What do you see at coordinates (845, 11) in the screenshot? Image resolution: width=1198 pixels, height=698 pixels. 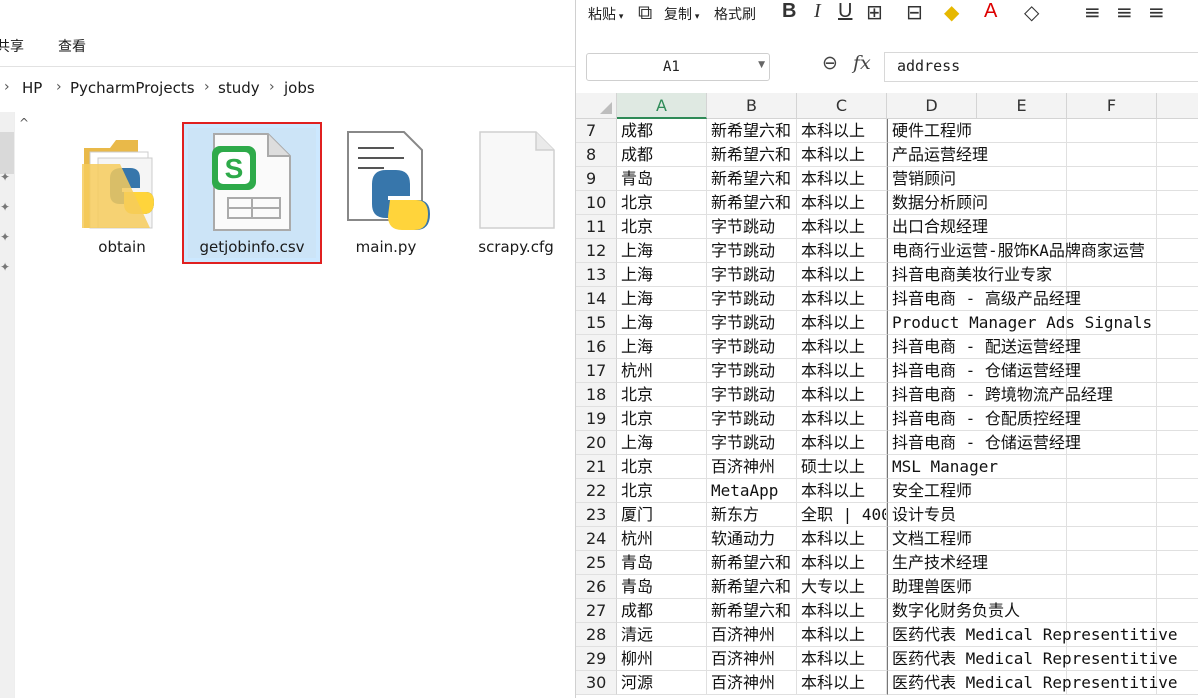 I see `underline-icon: U` at bounding box center [845, 11].